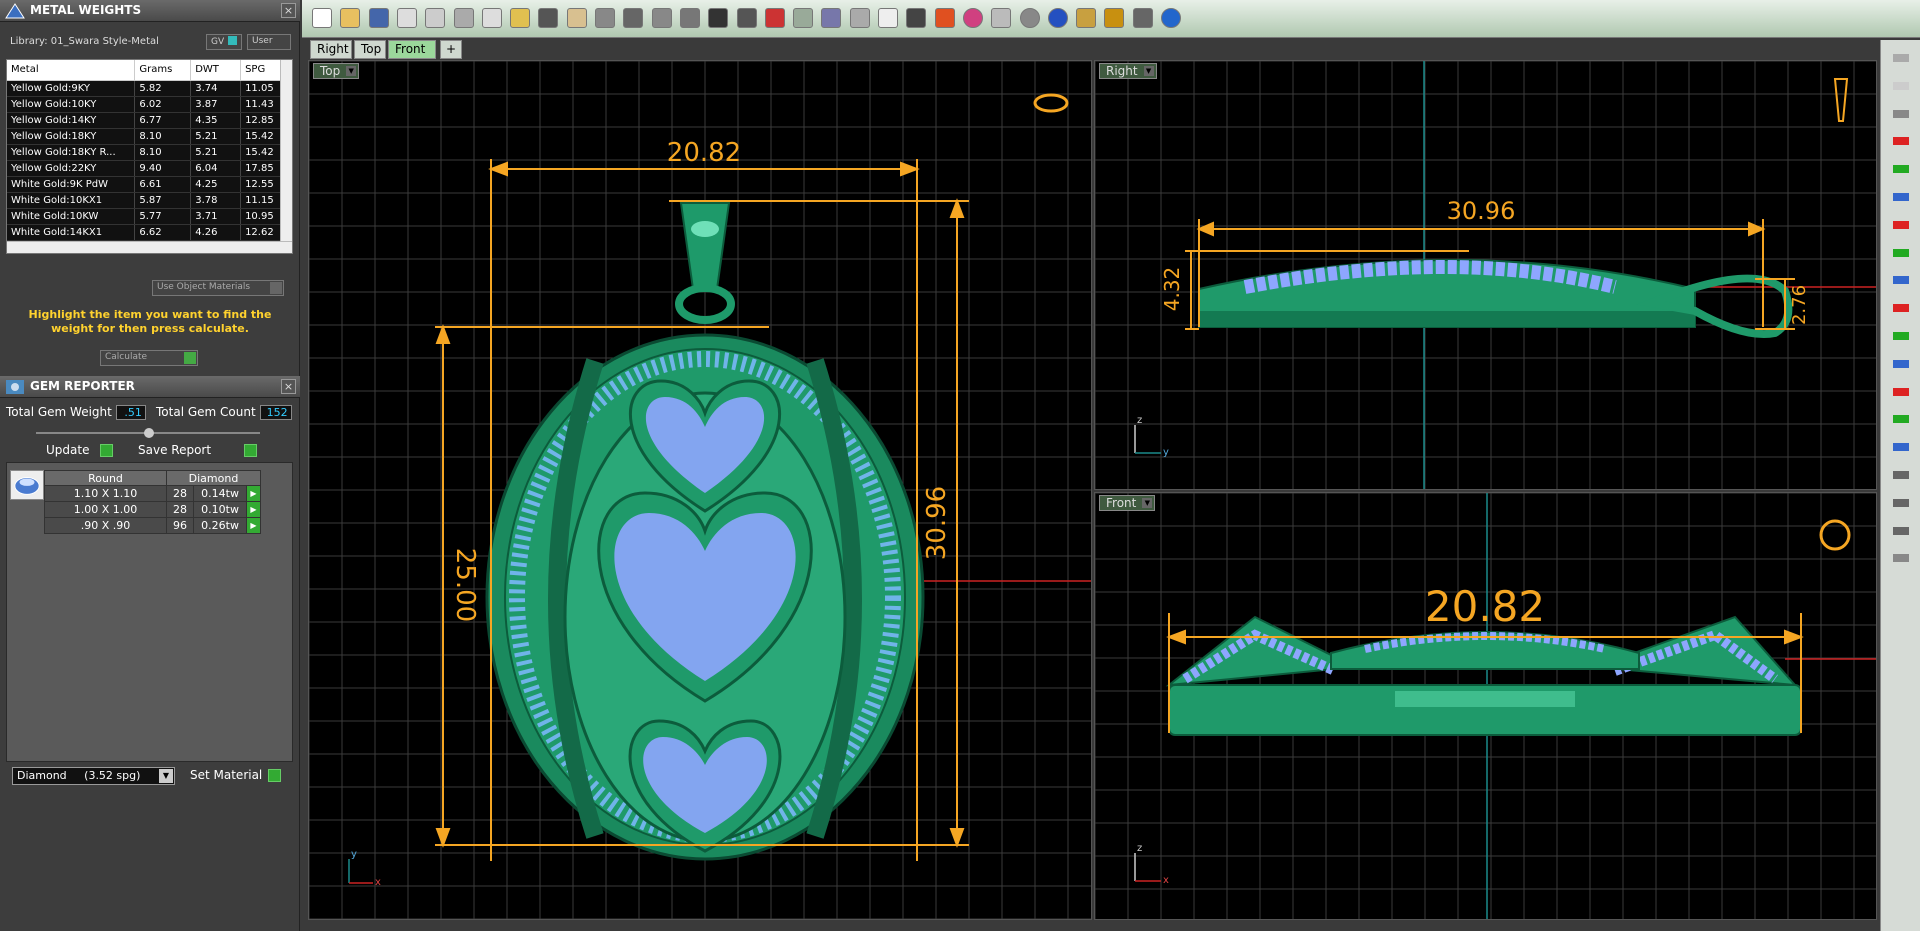 The image size is (1920, 931). What do you see at coordinates (1901, 308) in the screenshot?
I see `arrow-both-icon` at bounding box center [1901, 308].